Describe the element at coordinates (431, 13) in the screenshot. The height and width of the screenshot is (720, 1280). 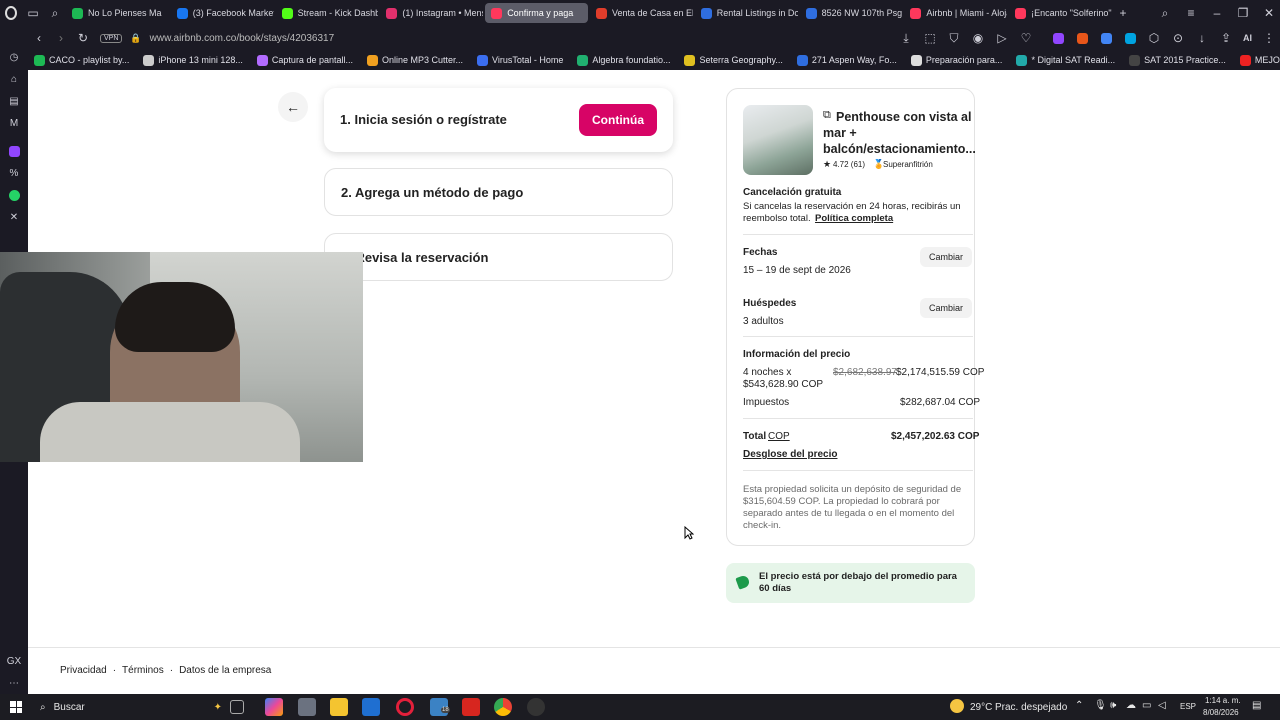
I see `browser-tab: (1) Instagram • Mensa` at that location.